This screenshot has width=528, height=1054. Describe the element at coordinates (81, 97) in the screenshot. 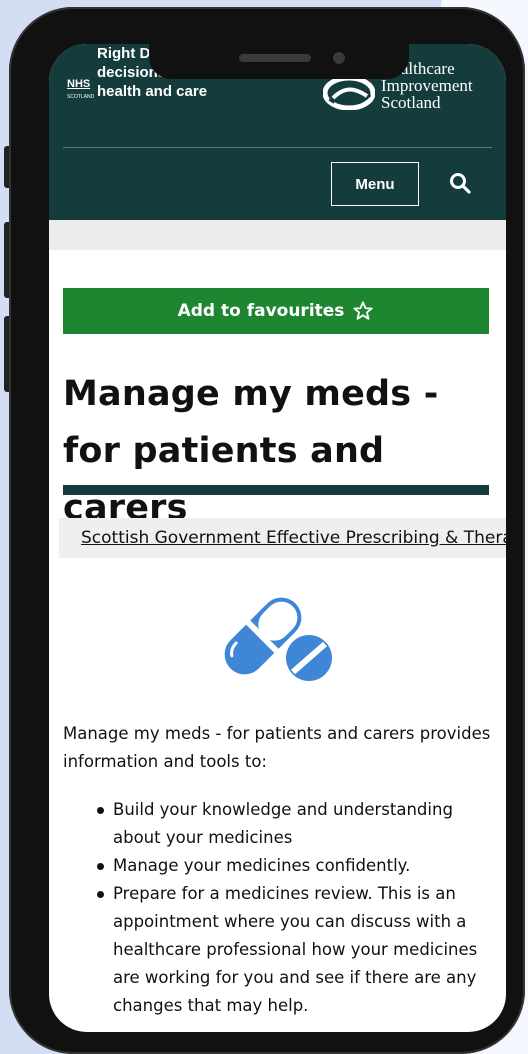

I see `nhs-logo-subtext: SCOTLAND` at that location.